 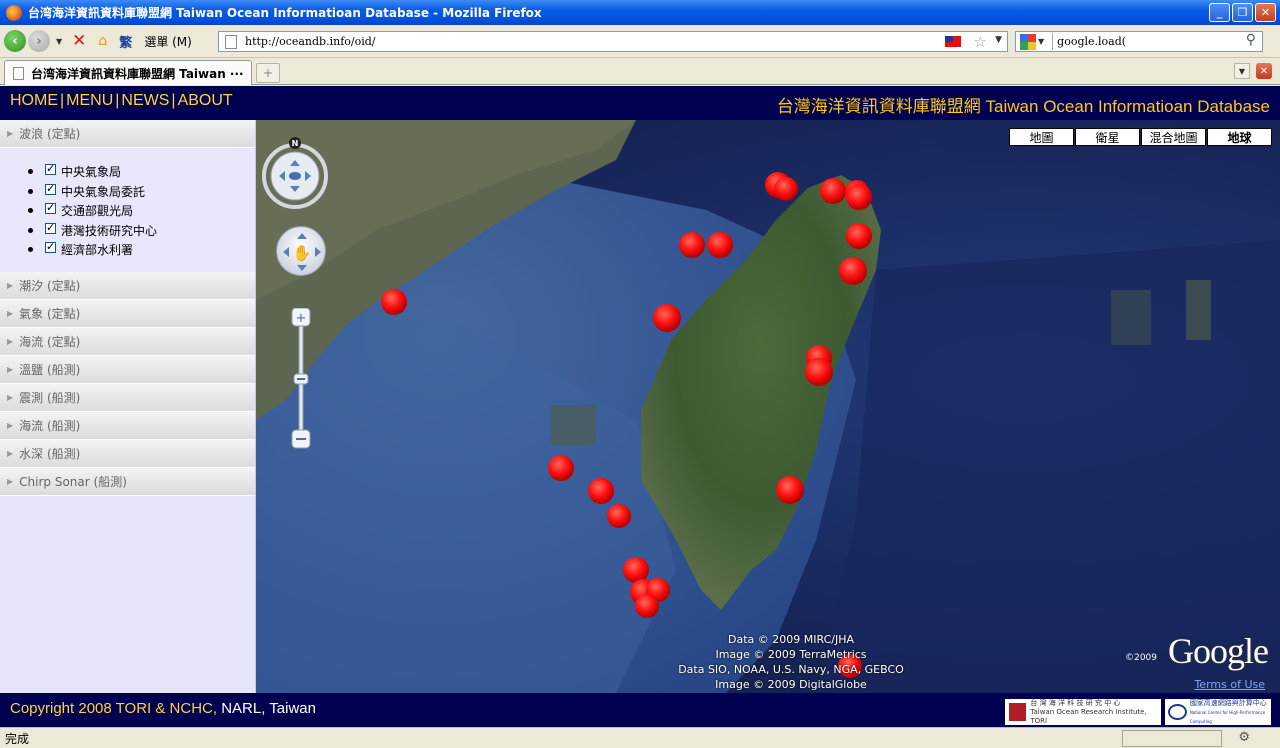 What do you see at coordinates (1041, 41) in the screenshot?
I see `search-engine-dropdown-icon: ▼` at bounding box center [1041, 41].